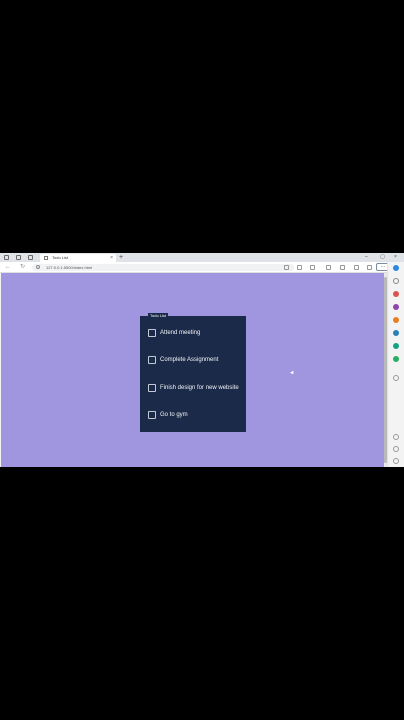  What do you see at coordinates (60, 257) in the screenshot?
I see `tab-title: Todo List` at bounding box center [60, 257].